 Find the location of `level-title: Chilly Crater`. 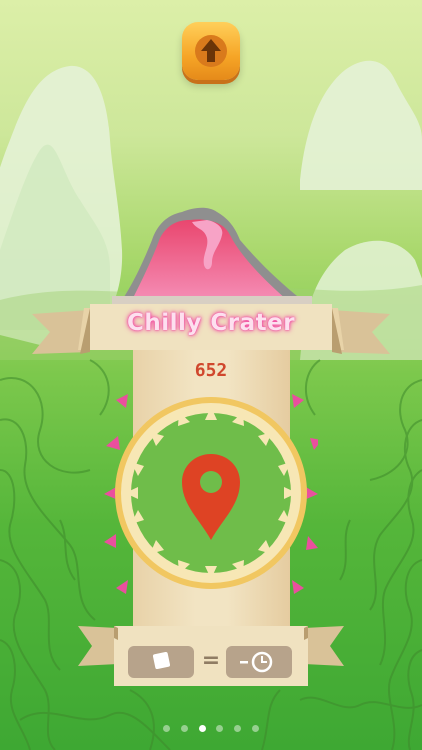

level-title: Chilly Crater is located at coordinates (211, 323).